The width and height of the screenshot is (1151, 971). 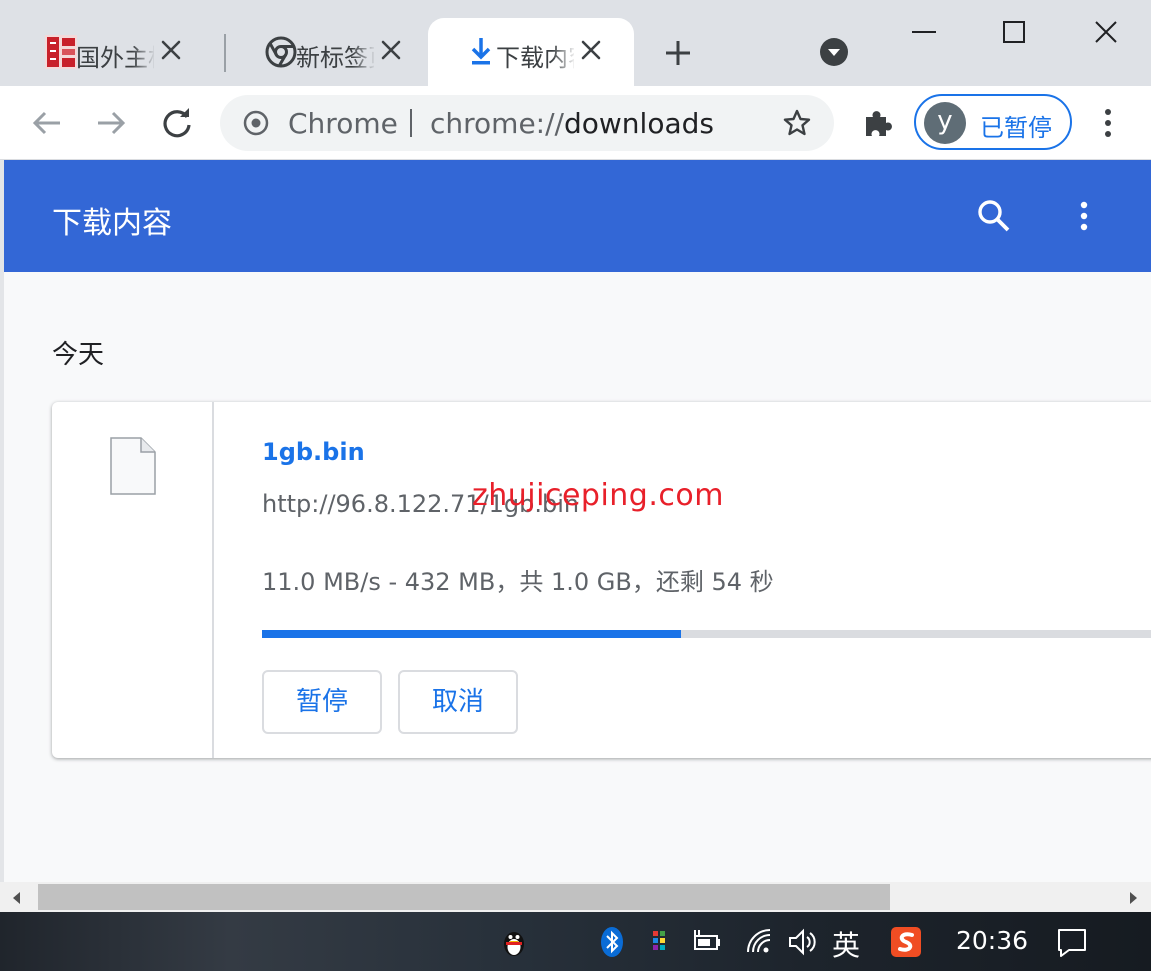 I want to click on new-tab-plus-icon, so click(x=678, y=53).